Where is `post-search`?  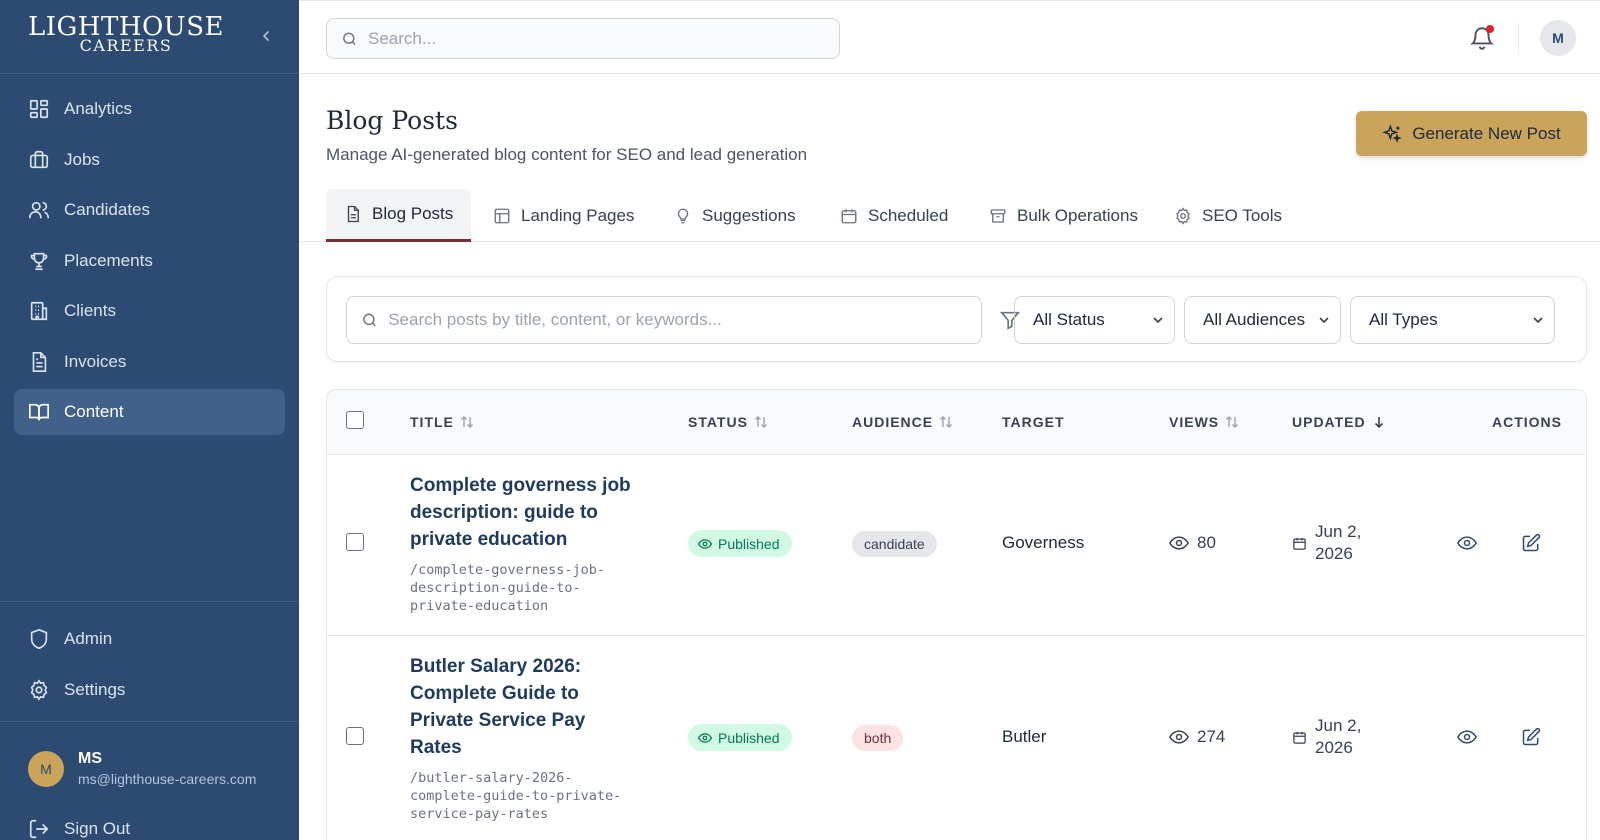 post-search is located at coordinates (664, 320).